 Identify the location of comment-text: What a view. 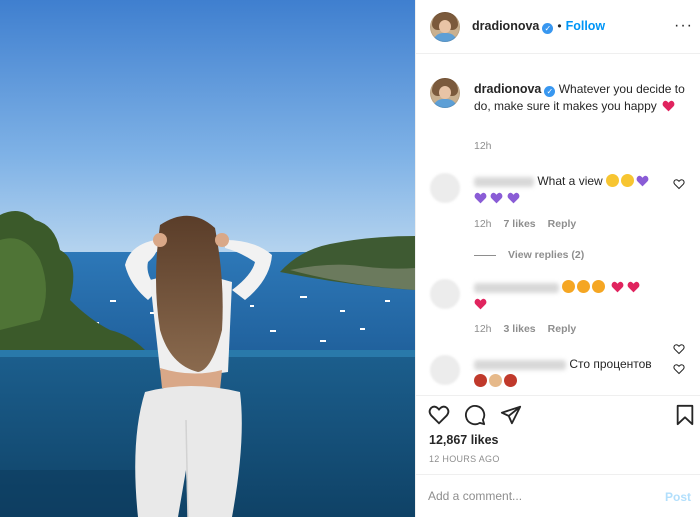
(570, 181).